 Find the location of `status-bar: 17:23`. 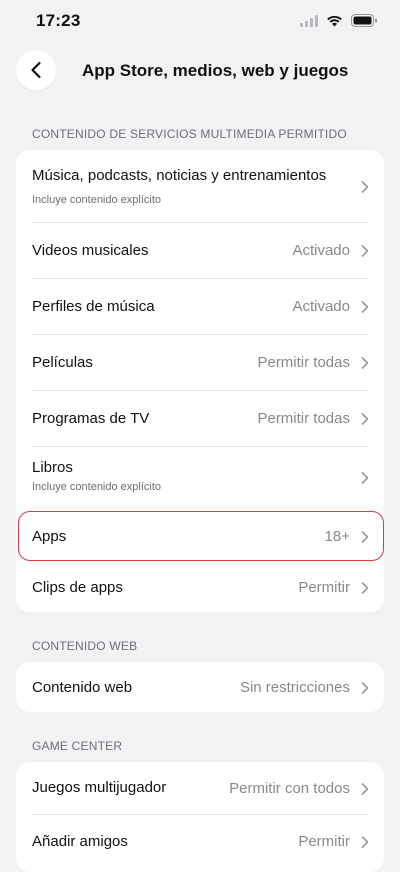

status-bar: 17:23 is located at coordinates (200, 22).